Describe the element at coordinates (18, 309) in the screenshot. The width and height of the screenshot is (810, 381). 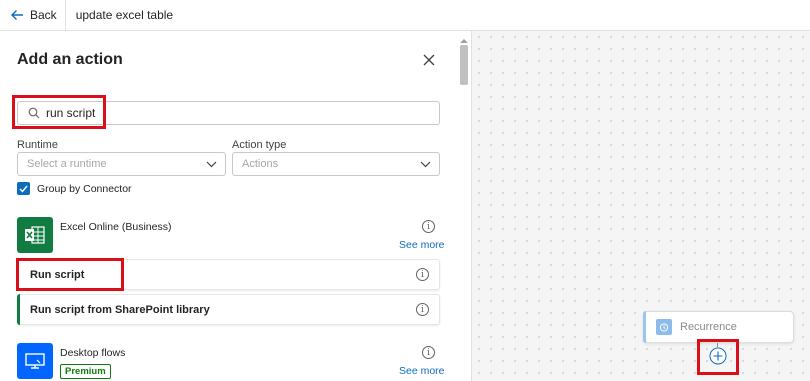
I see `action-accent-bar` at that location.